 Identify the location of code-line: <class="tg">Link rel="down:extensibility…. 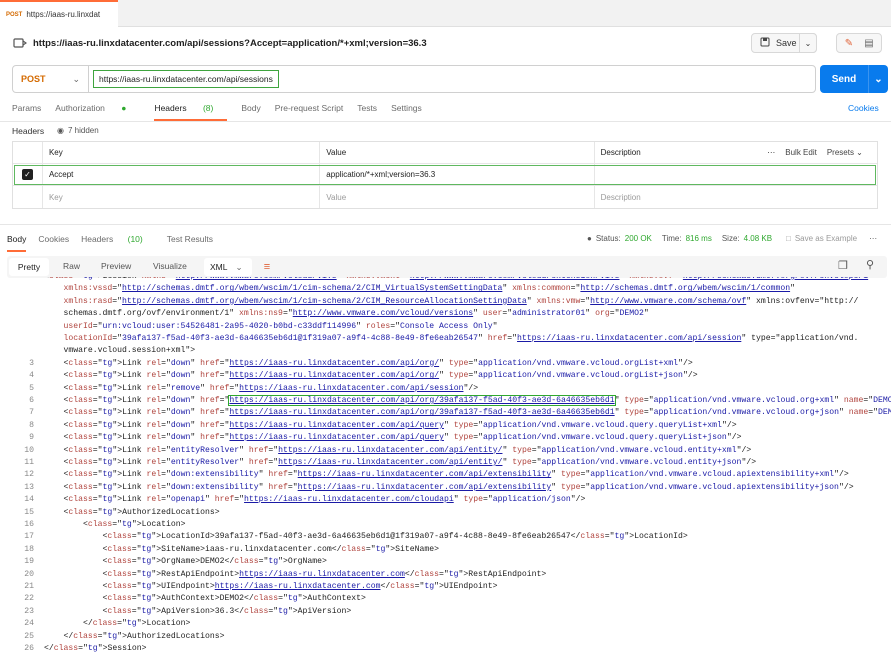
(446, 475).